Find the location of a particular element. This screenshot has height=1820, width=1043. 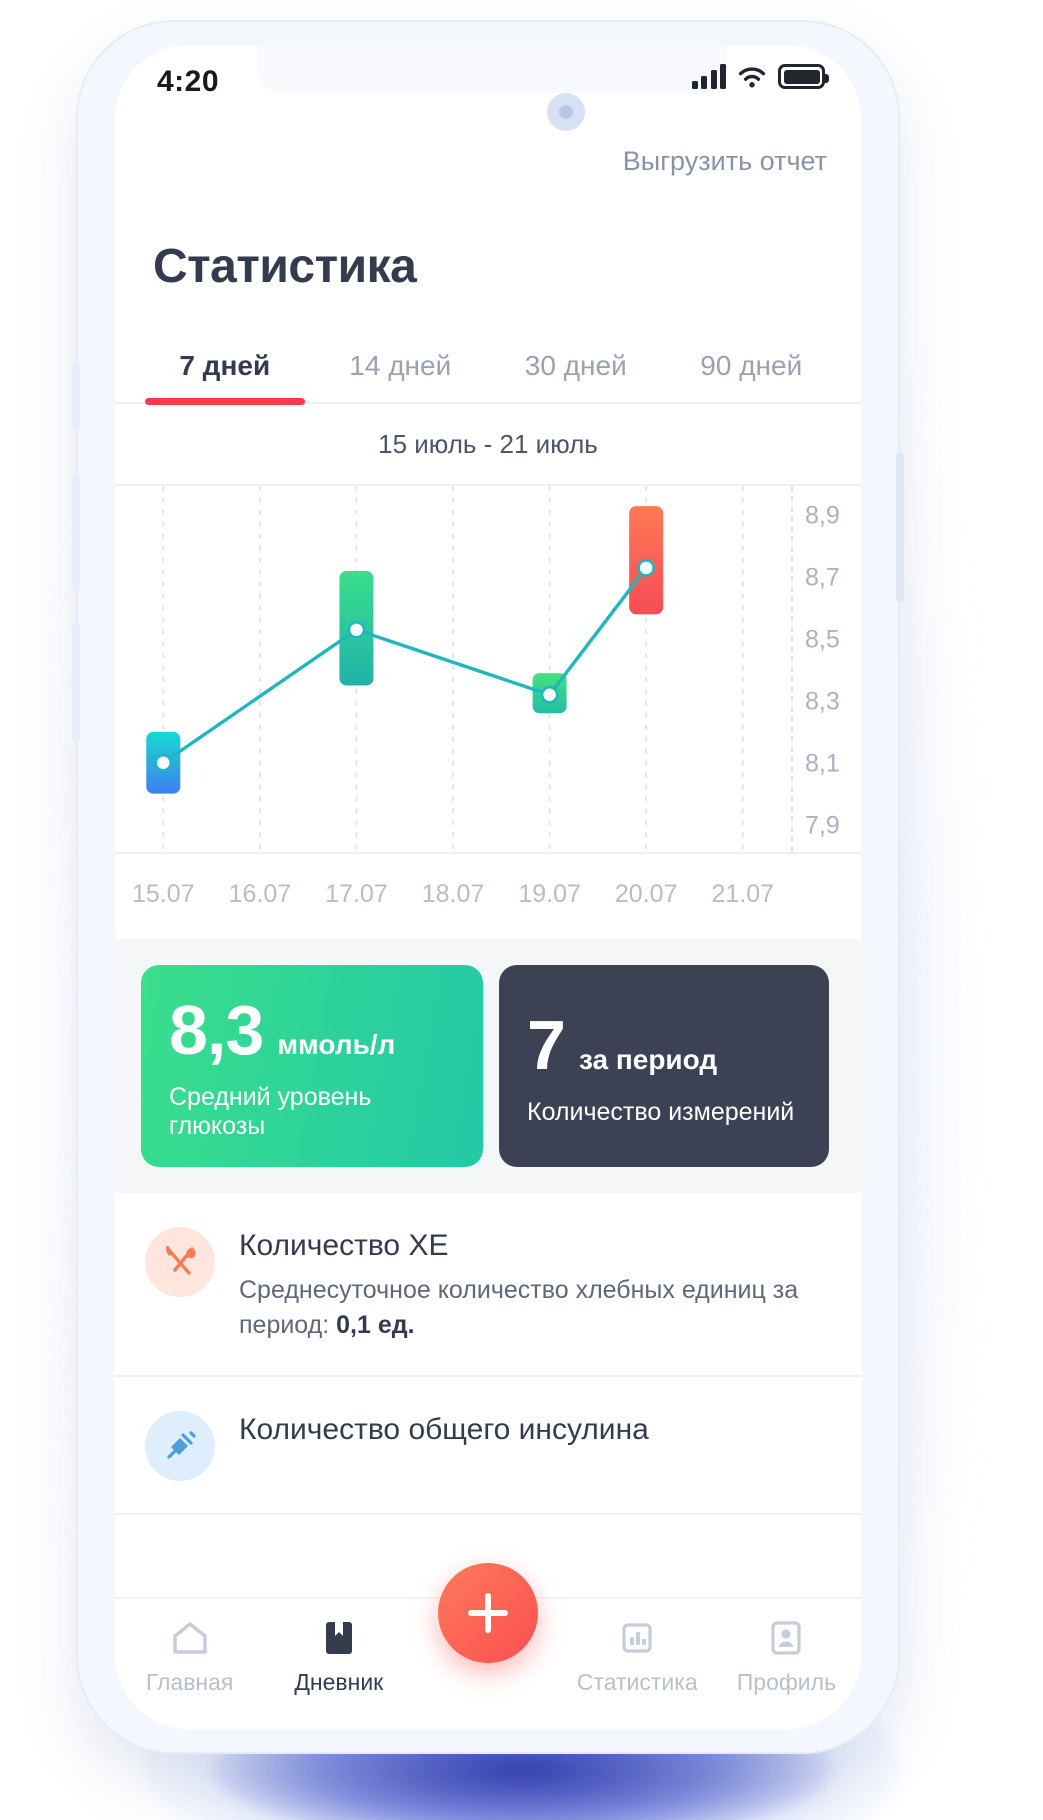

volume-up-button is located at coordinates (76, 532).